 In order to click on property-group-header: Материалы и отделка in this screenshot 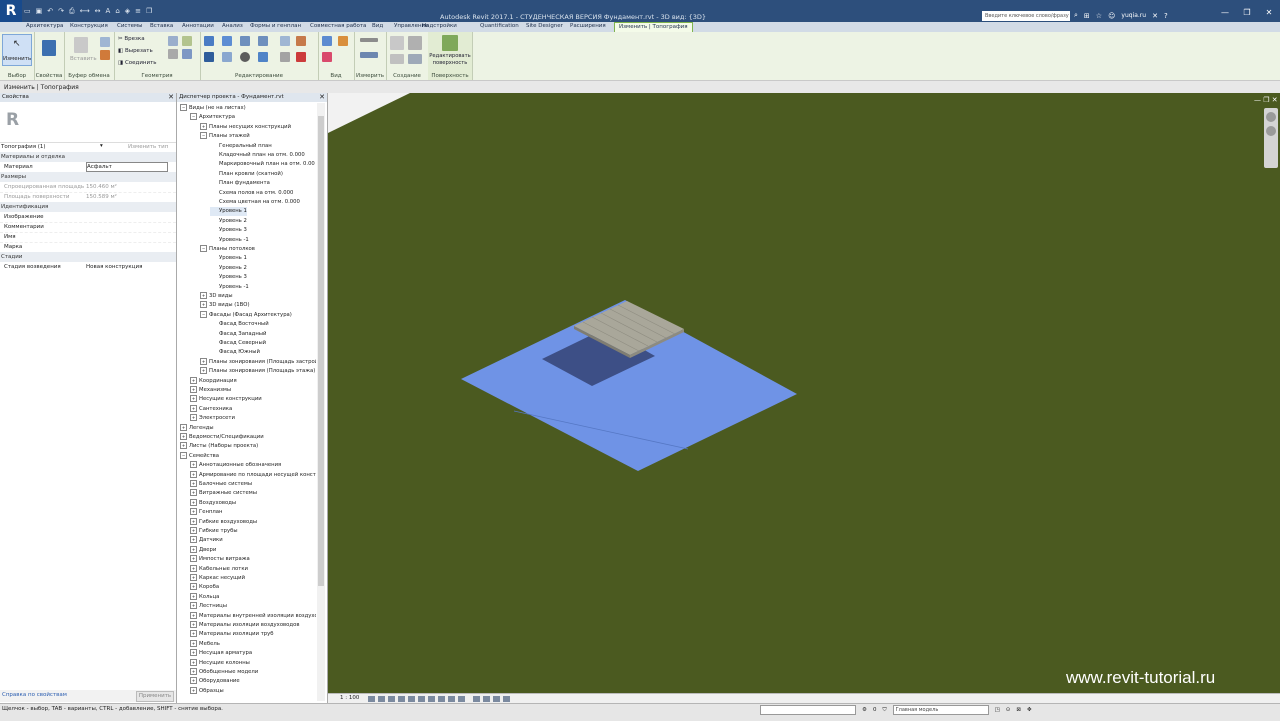, I will do `click(88, 157)`.